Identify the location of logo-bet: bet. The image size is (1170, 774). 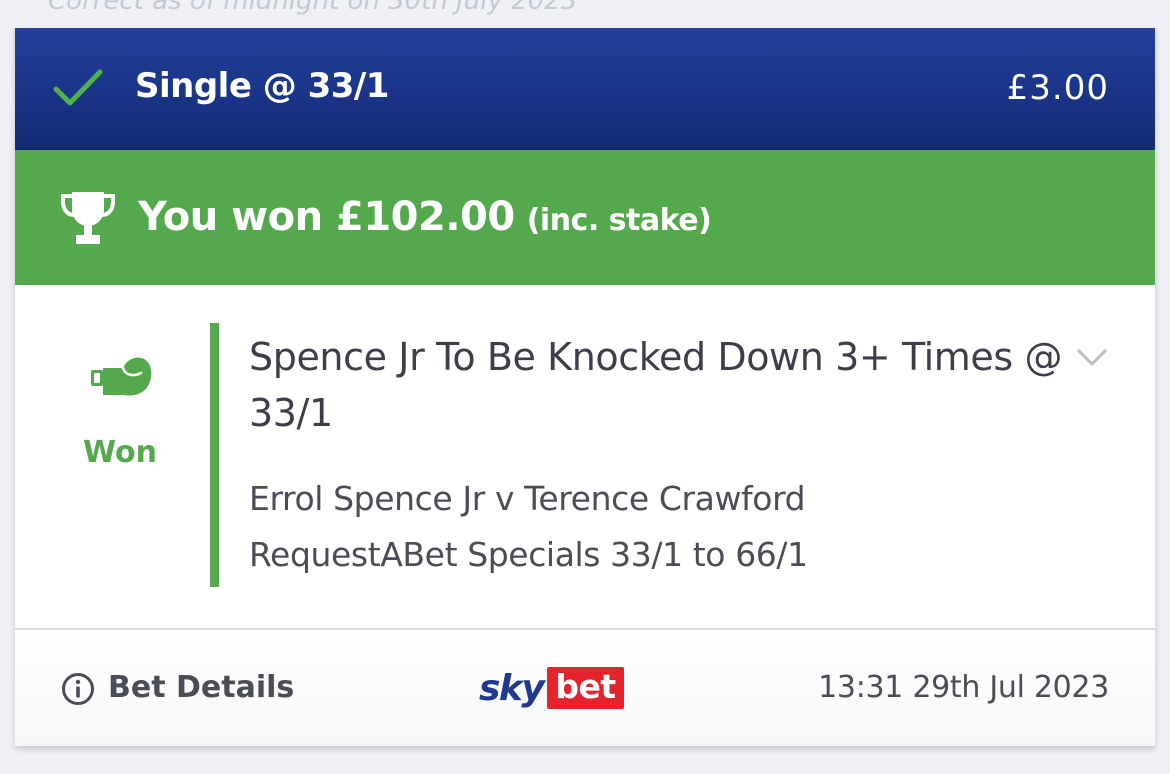
(585, 688).